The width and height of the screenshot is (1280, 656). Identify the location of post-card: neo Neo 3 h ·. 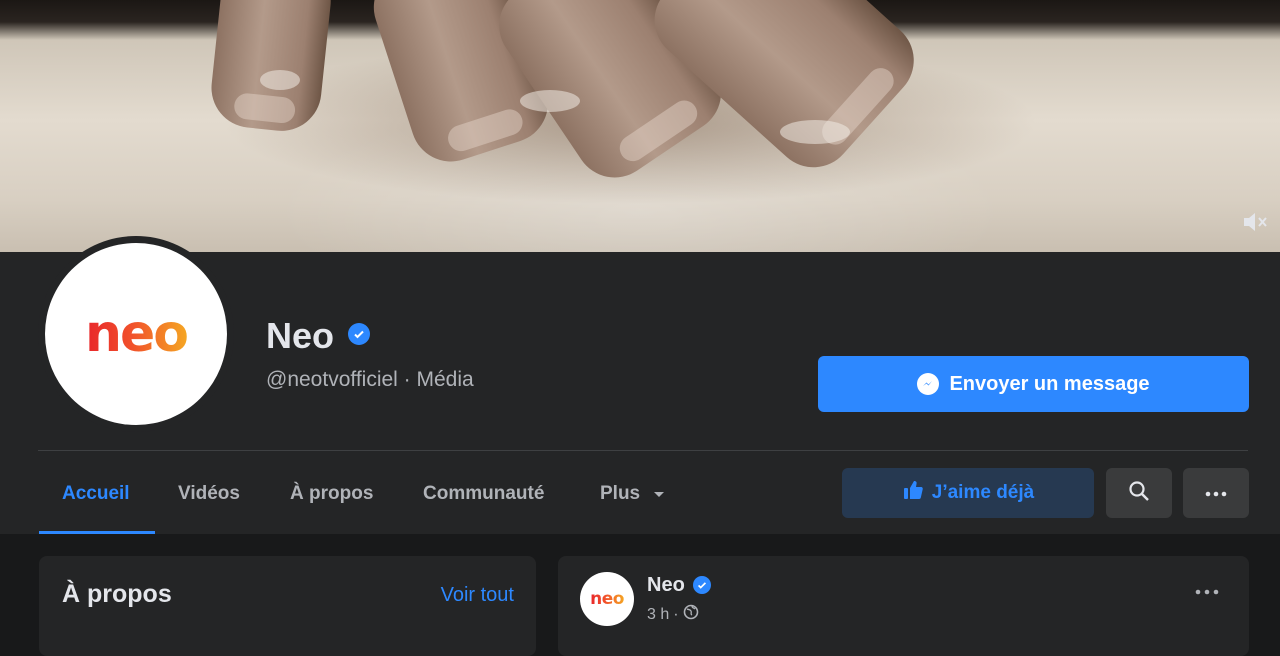
(903, 606).